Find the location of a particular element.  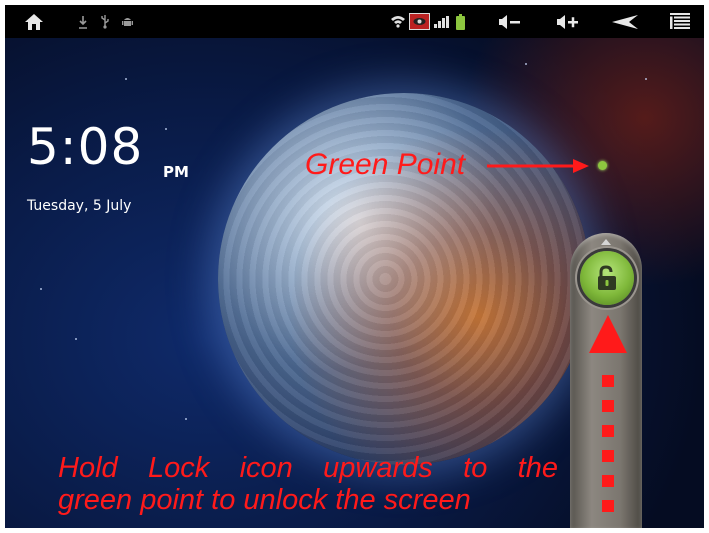

green-point-annotation: Green Point is located at coordinates (385, 164).